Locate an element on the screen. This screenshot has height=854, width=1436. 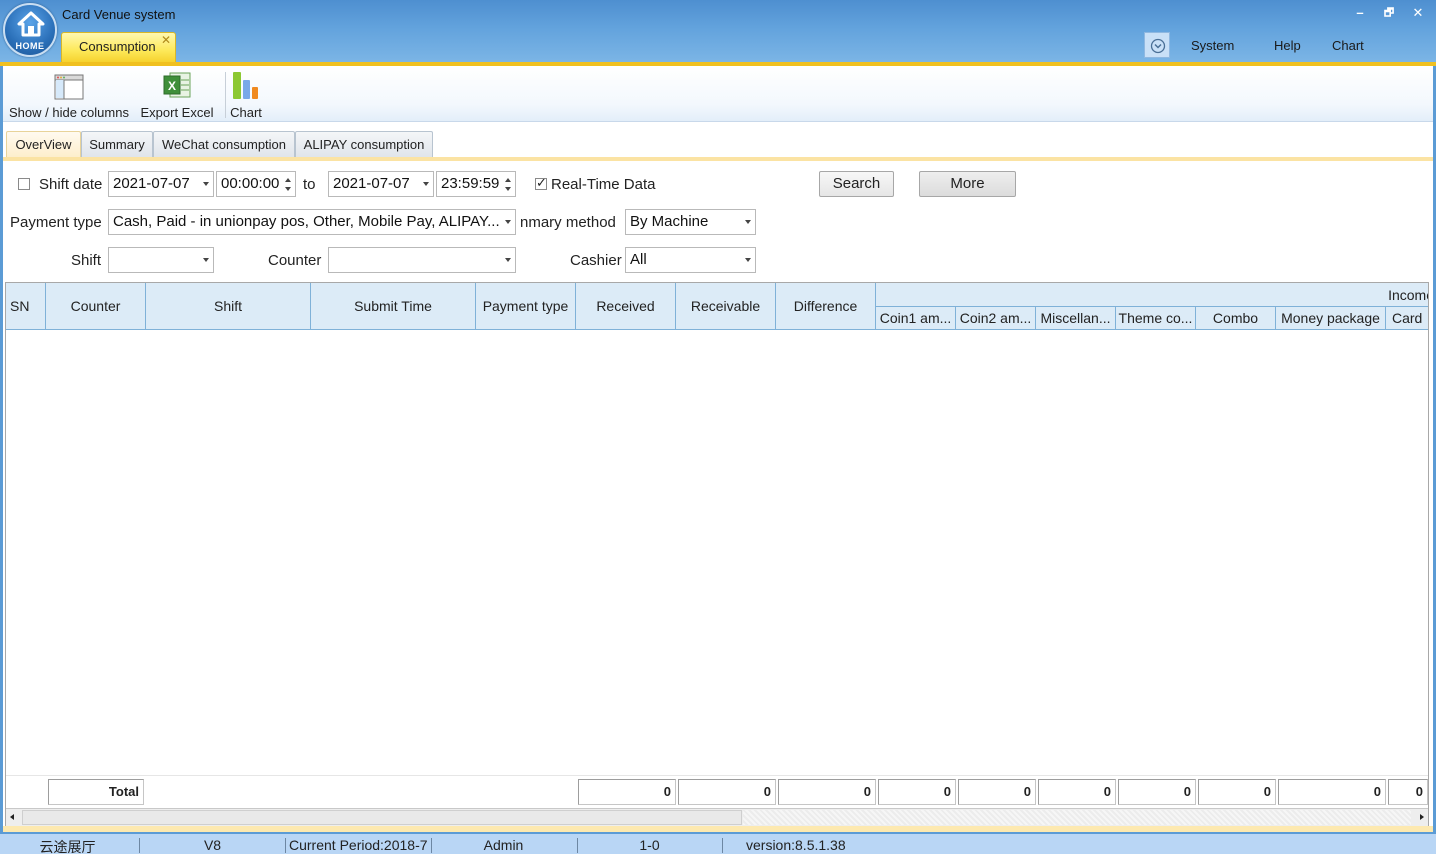
summary-method-select: By Machine is located at coordinates (690, 222).